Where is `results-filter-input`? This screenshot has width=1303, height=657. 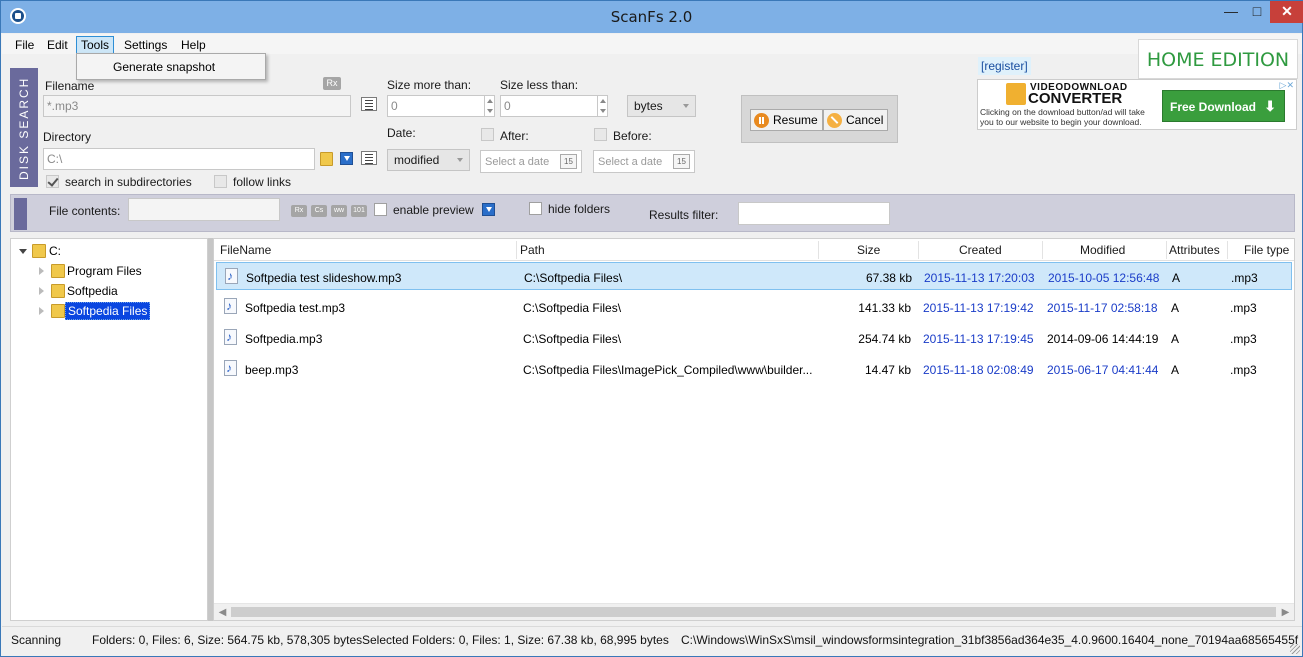 results-filter-input is located at coordinates (814, 213).